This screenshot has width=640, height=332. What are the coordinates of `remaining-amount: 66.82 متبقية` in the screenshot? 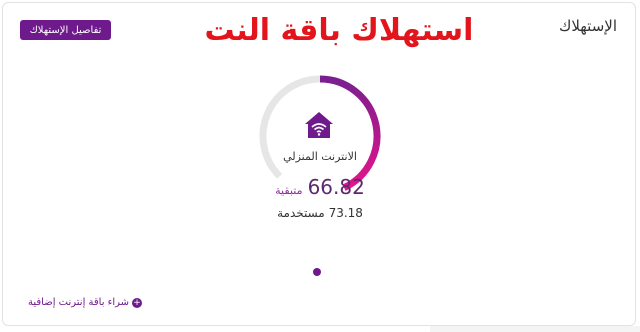 It's located at (320, 187).